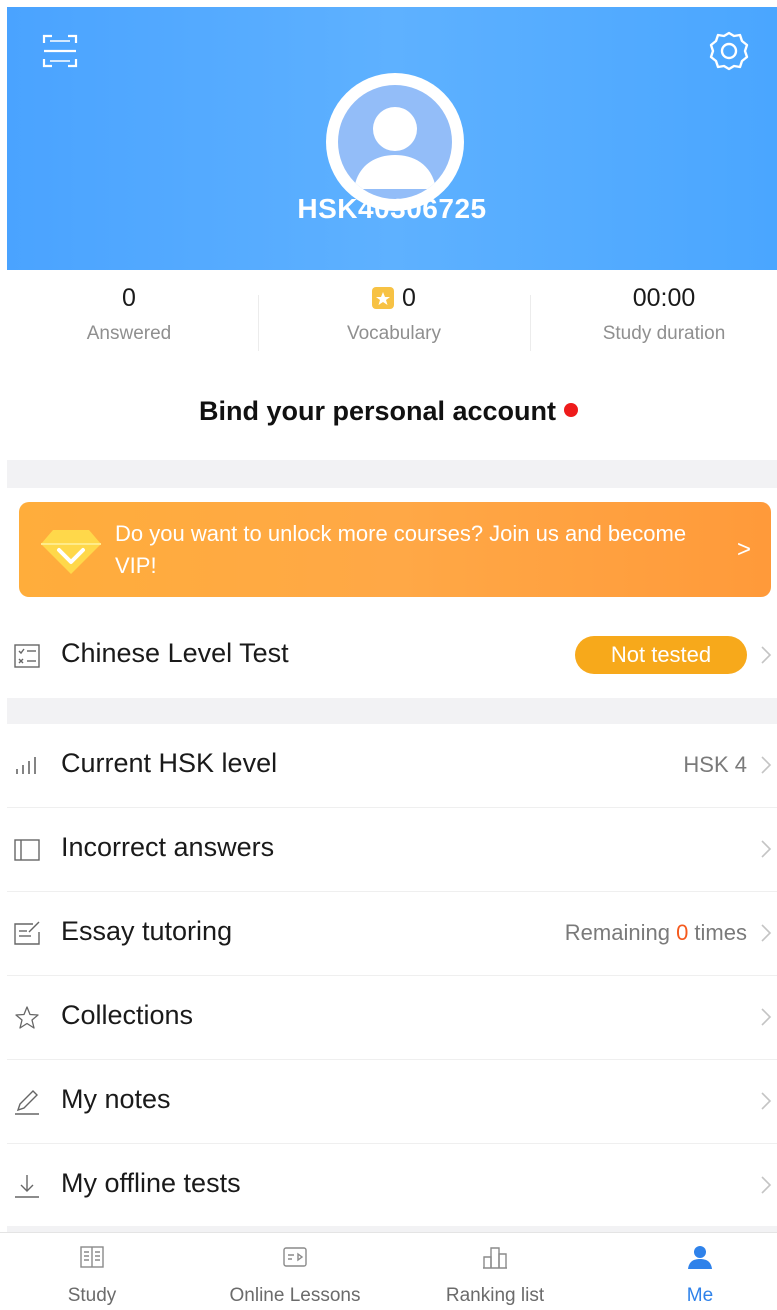 Image resolution: width=777 pixels, height=1310 pixels. I want to click on stat-vocabulary-label: Vocabulary, so click(393, 333).